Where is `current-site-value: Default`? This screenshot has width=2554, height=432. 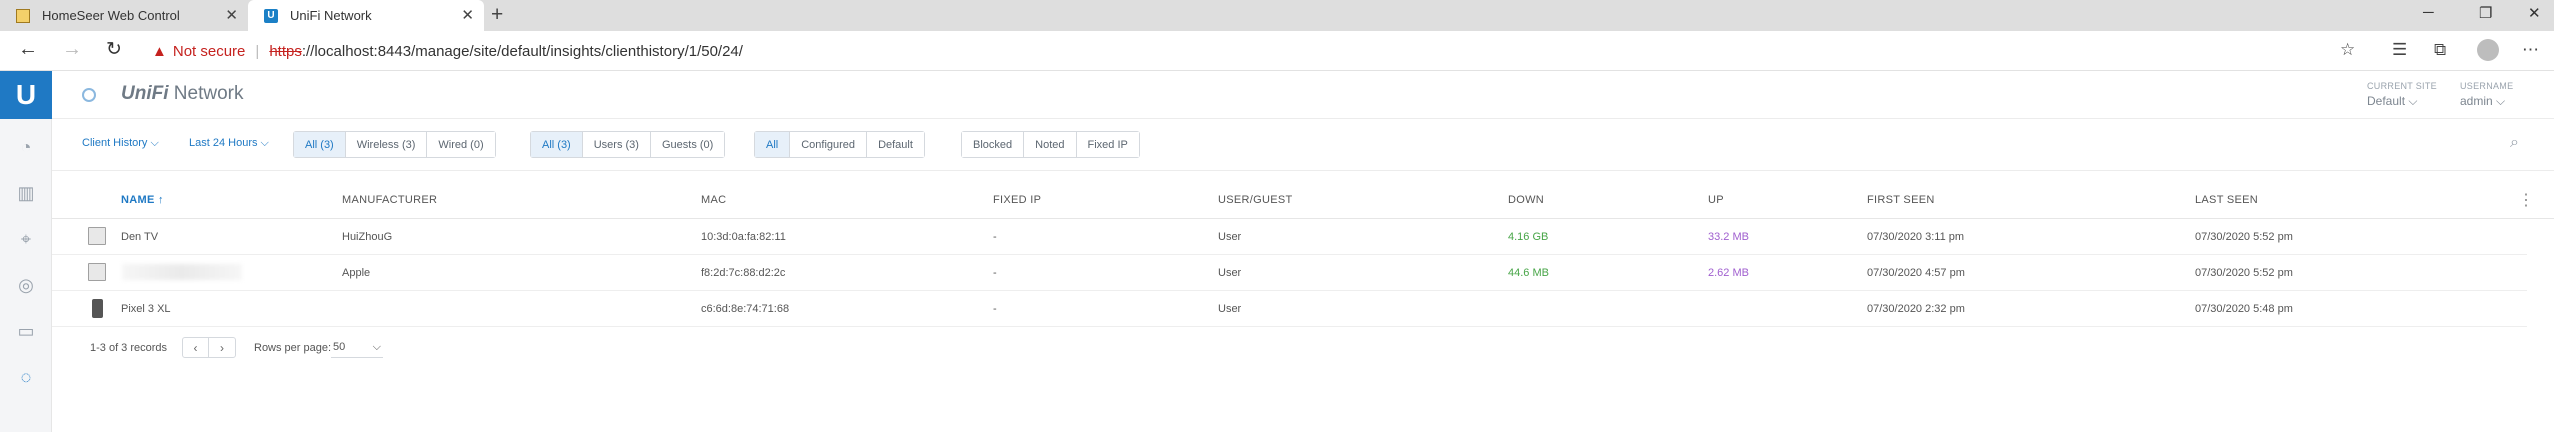
current-site-value: Default is located at coordinates (2386, 101).